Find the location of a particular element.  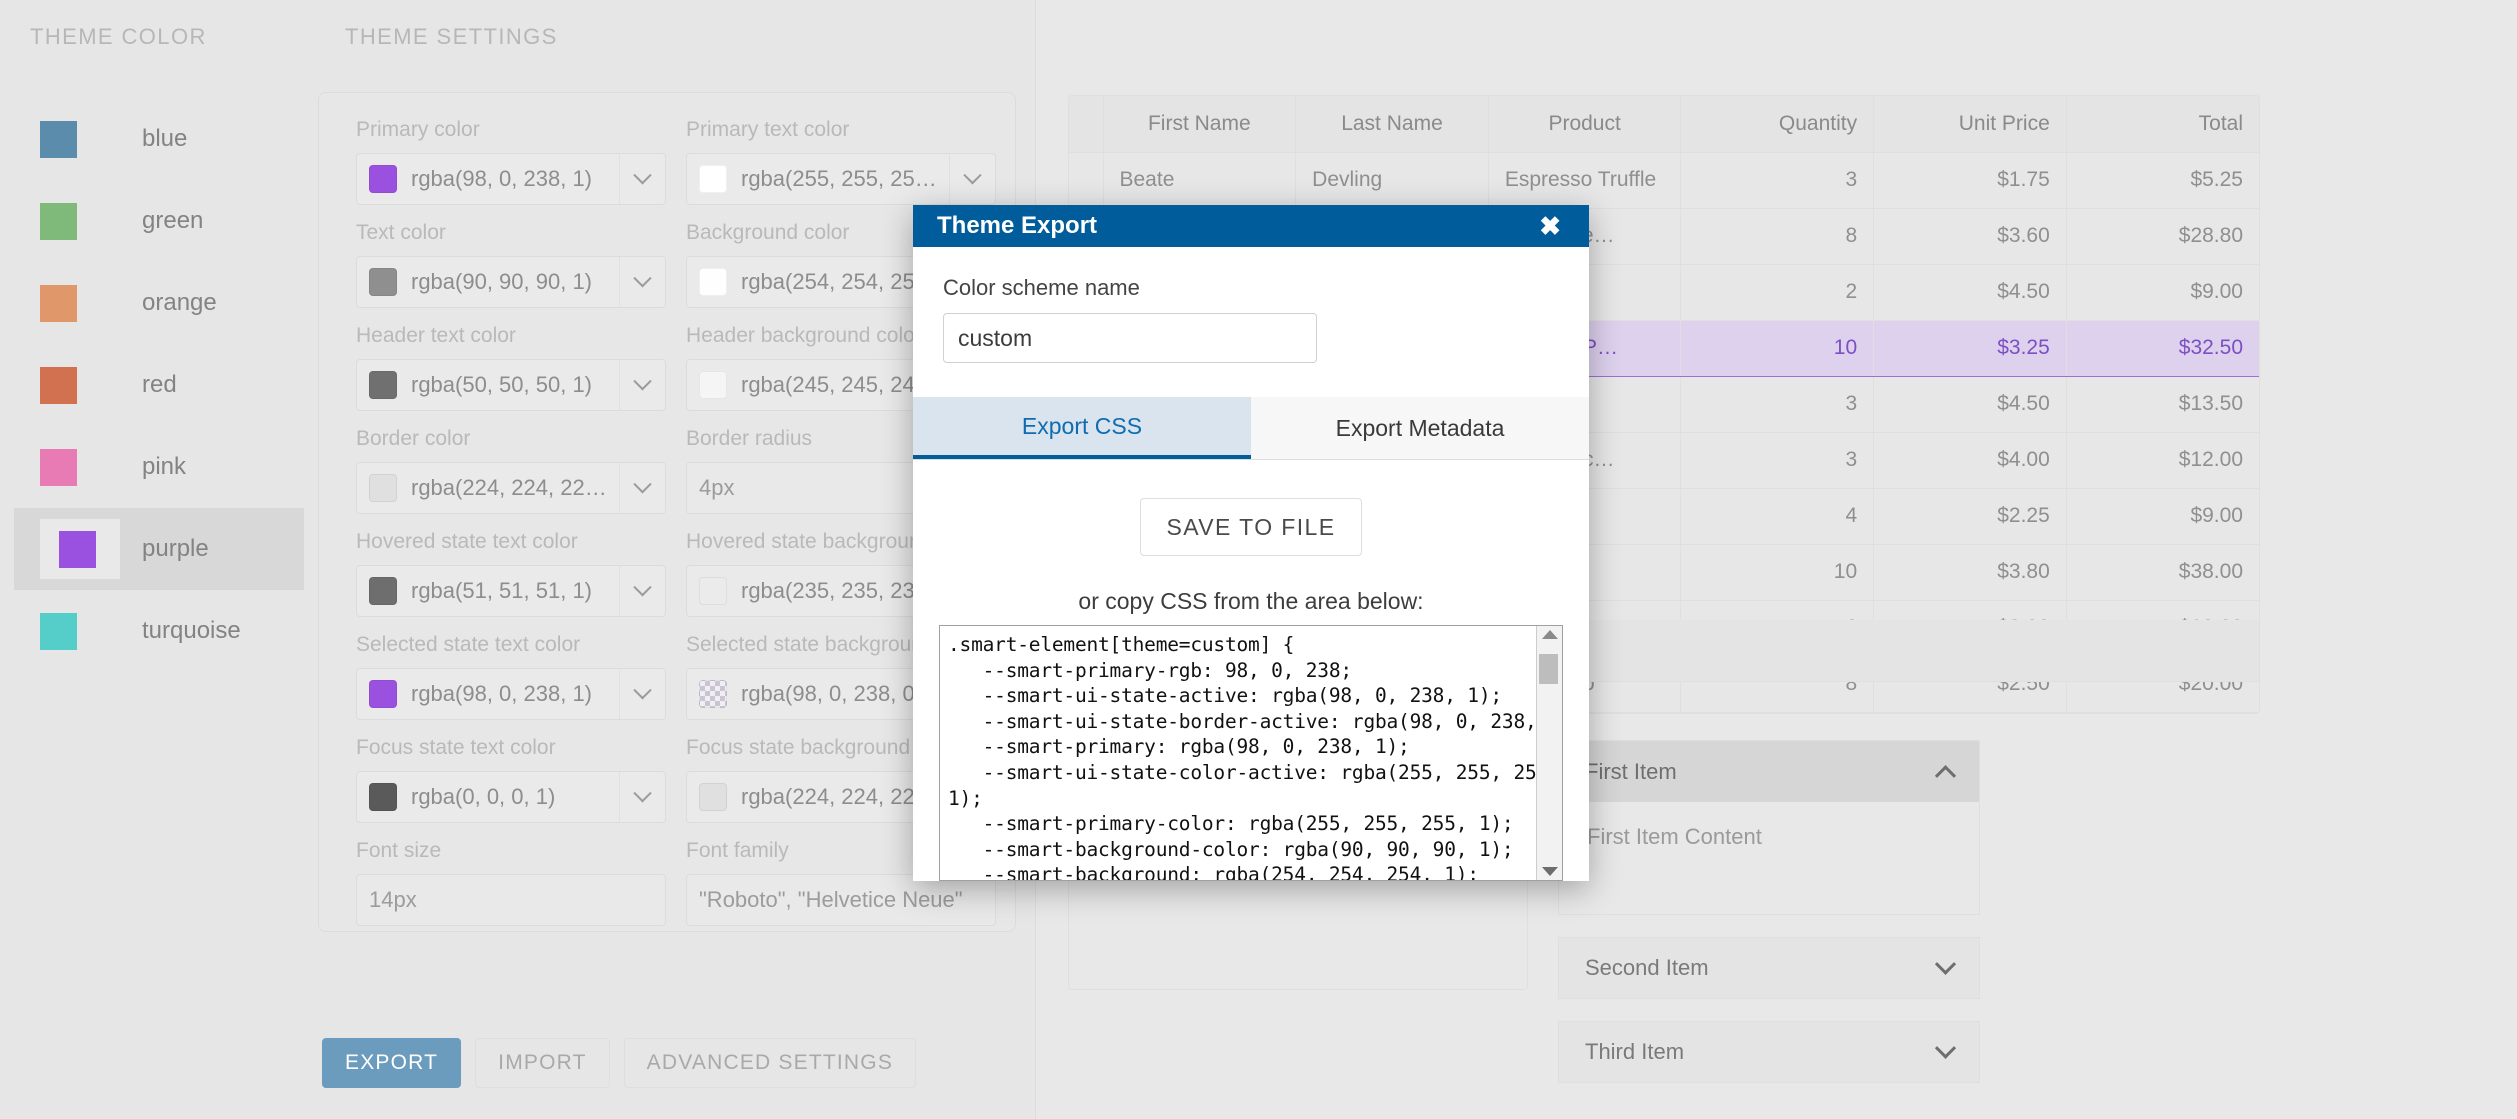

setting-field: Header text color rgba(50, 50, 50, 1) is located at coordinates (511, 367).